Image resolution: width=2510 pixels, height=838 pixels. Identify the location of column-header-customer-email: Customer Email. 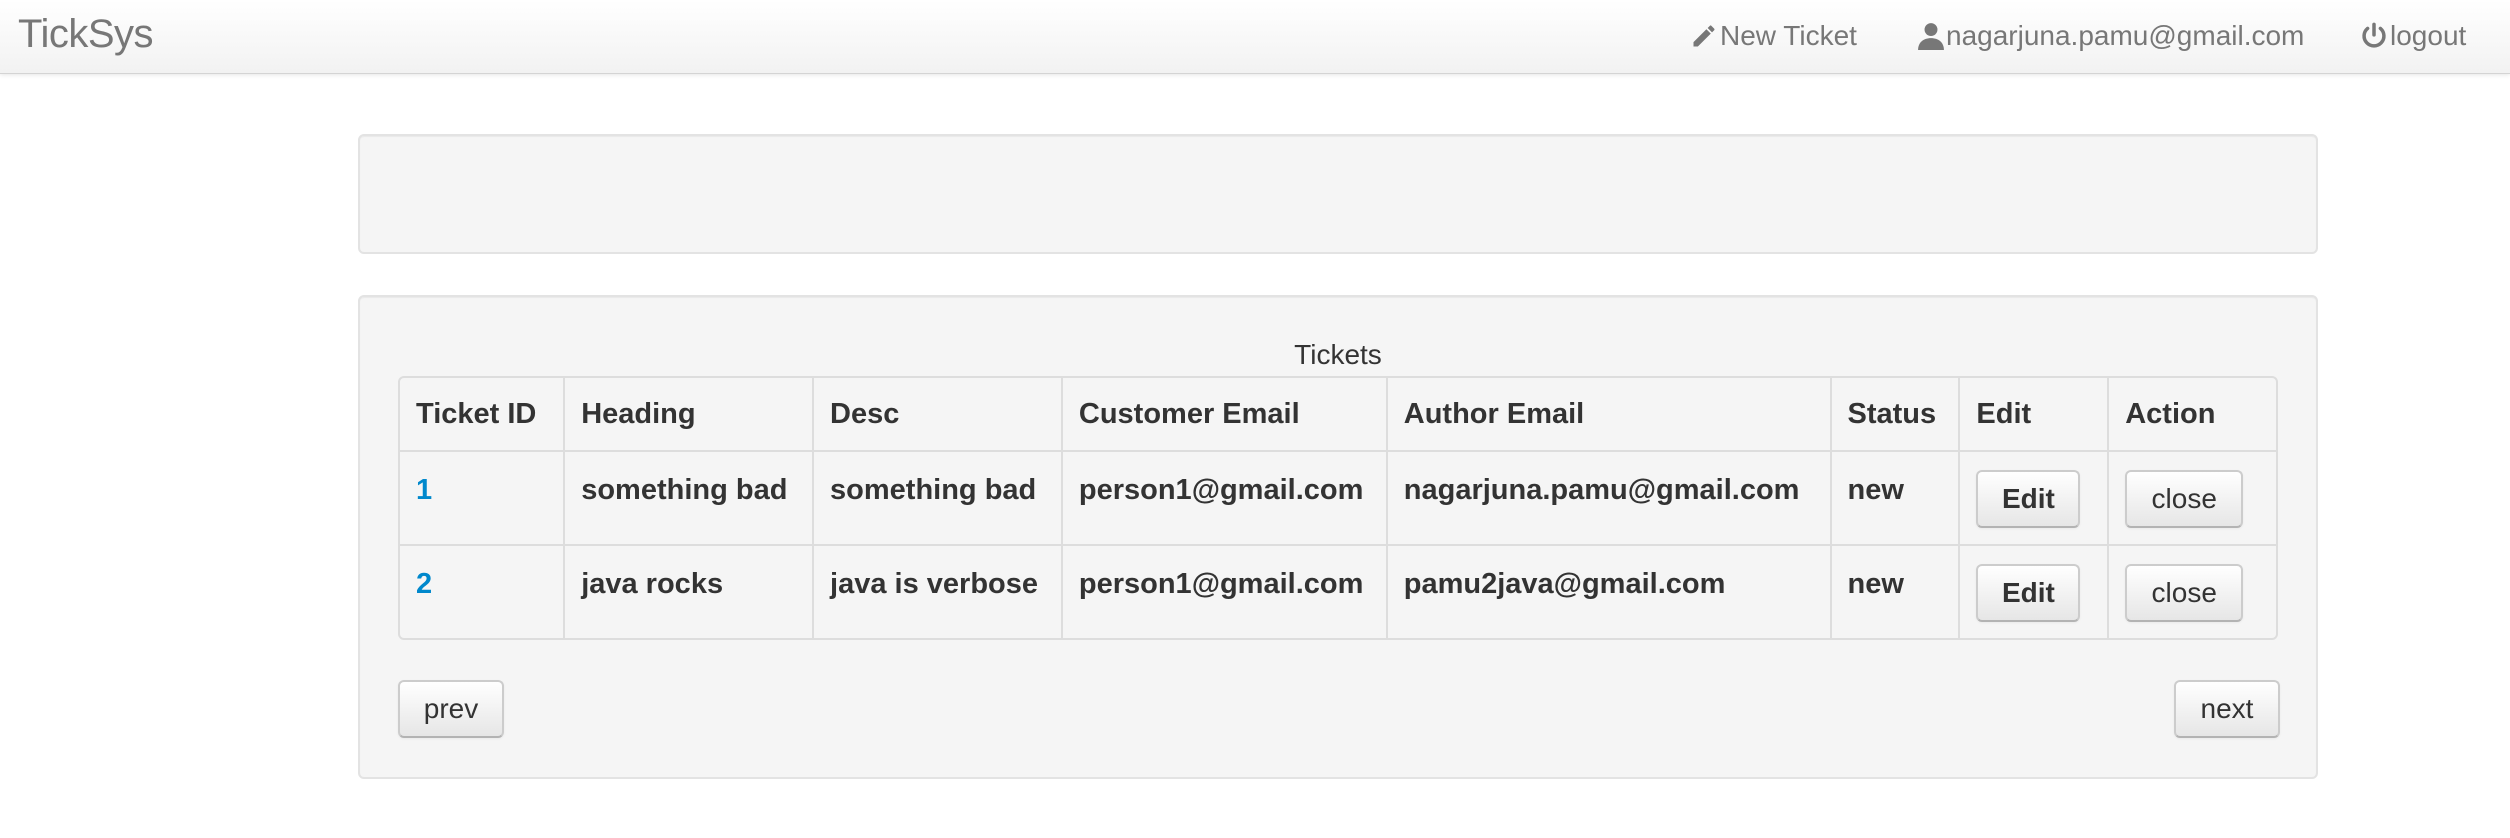
(1223, 414).